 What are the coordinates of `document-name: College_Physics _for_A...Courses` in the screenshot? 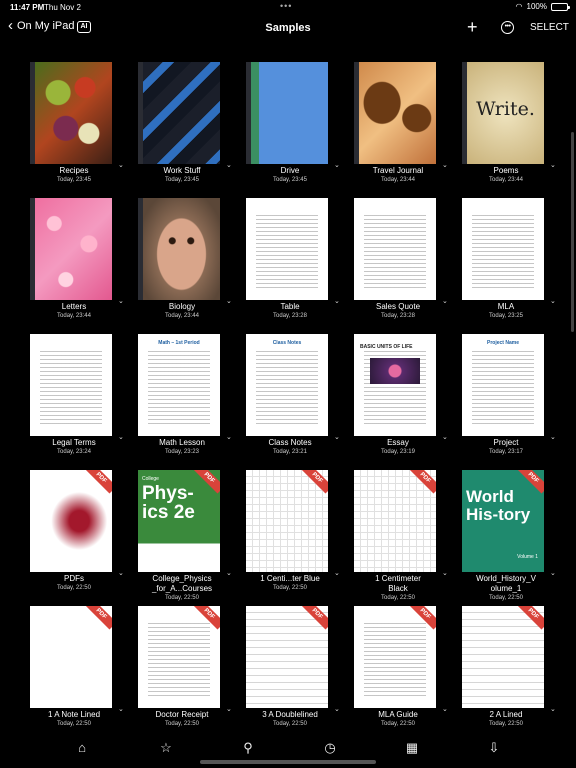 It's located at (182, 583).